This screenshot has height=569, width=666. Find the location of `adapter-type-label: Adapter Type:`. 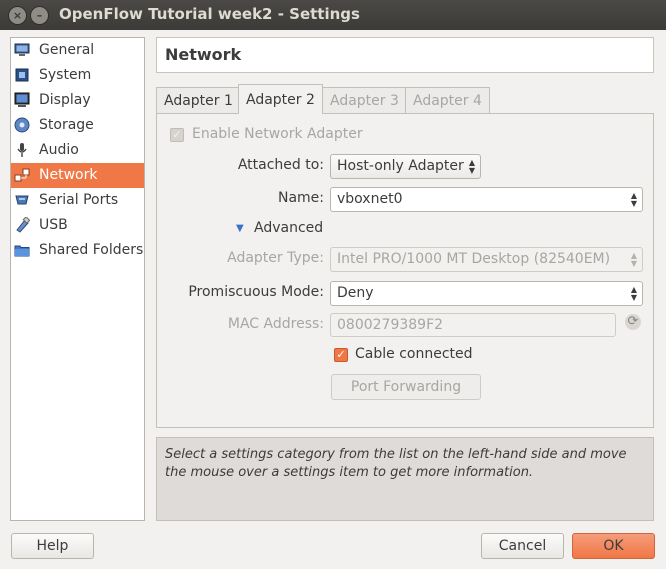

adapter-type-label: Adapter Type: is located at coordinates (275, 258).